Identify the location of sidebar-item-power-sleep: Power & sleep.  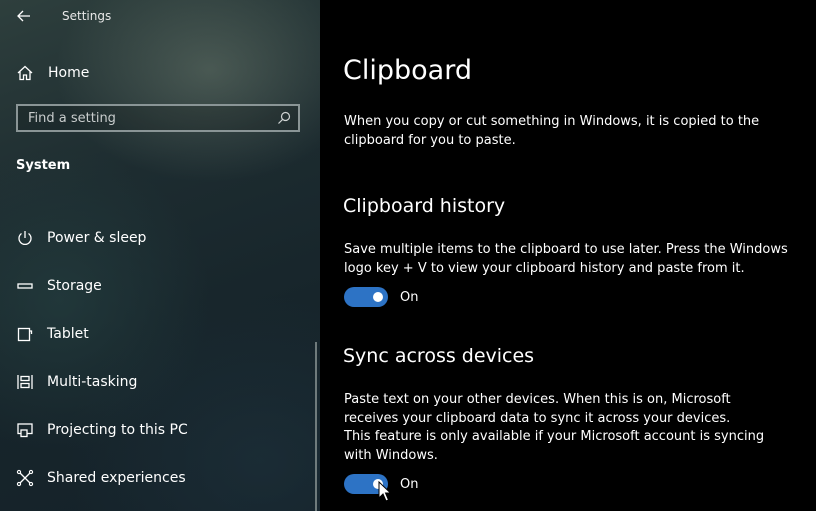
(161, 238).